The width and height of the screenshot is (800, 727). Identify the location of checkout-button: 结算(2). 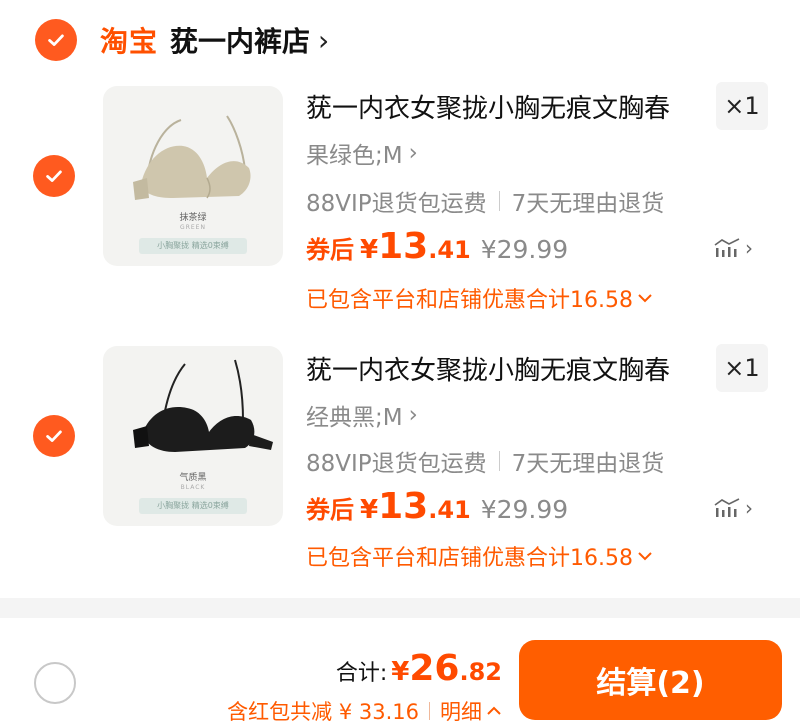
(650, 680).